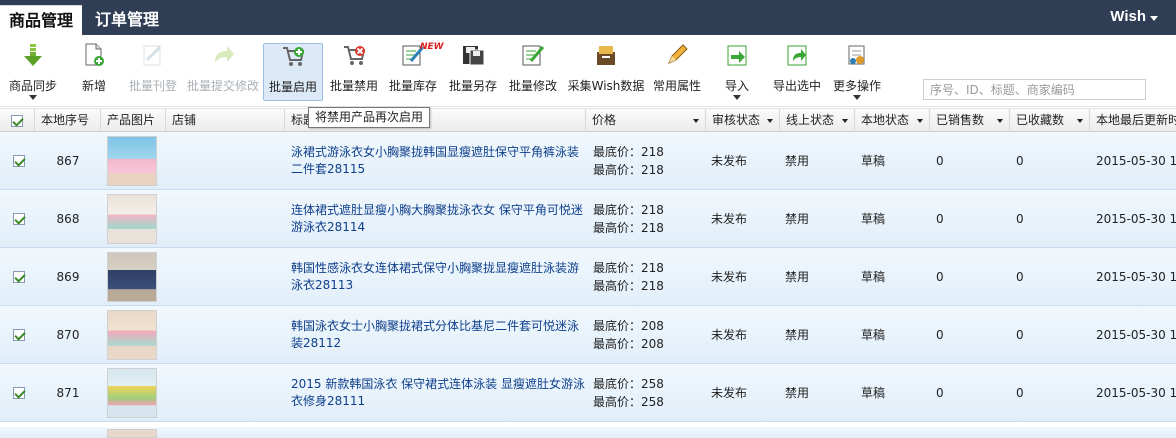 Image resolution: width=1176 pixels, height=438 pixels. What do you see at coordinates (33, 72) in the screenshot?
I see `sync-products-button: 商品同步` at bounding box center [33, 72].